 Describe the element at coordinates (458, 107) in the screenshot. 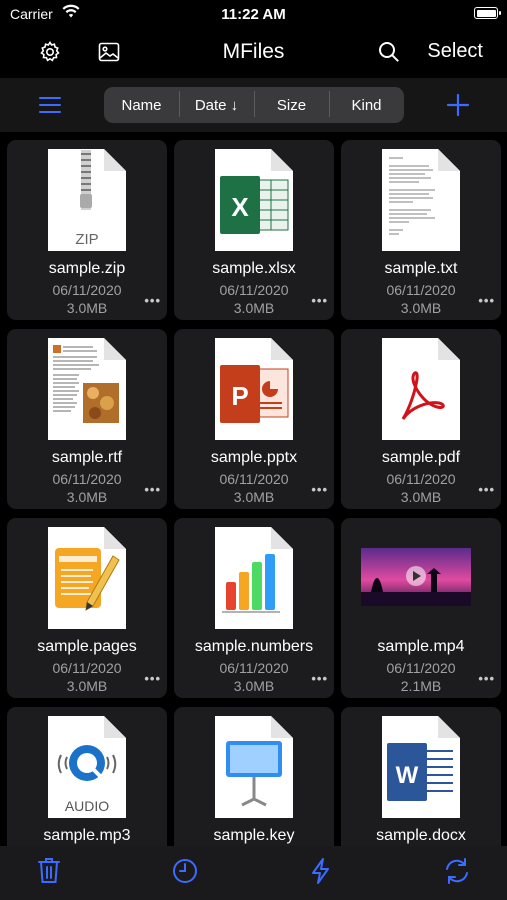

I see `add-icon` at that location.